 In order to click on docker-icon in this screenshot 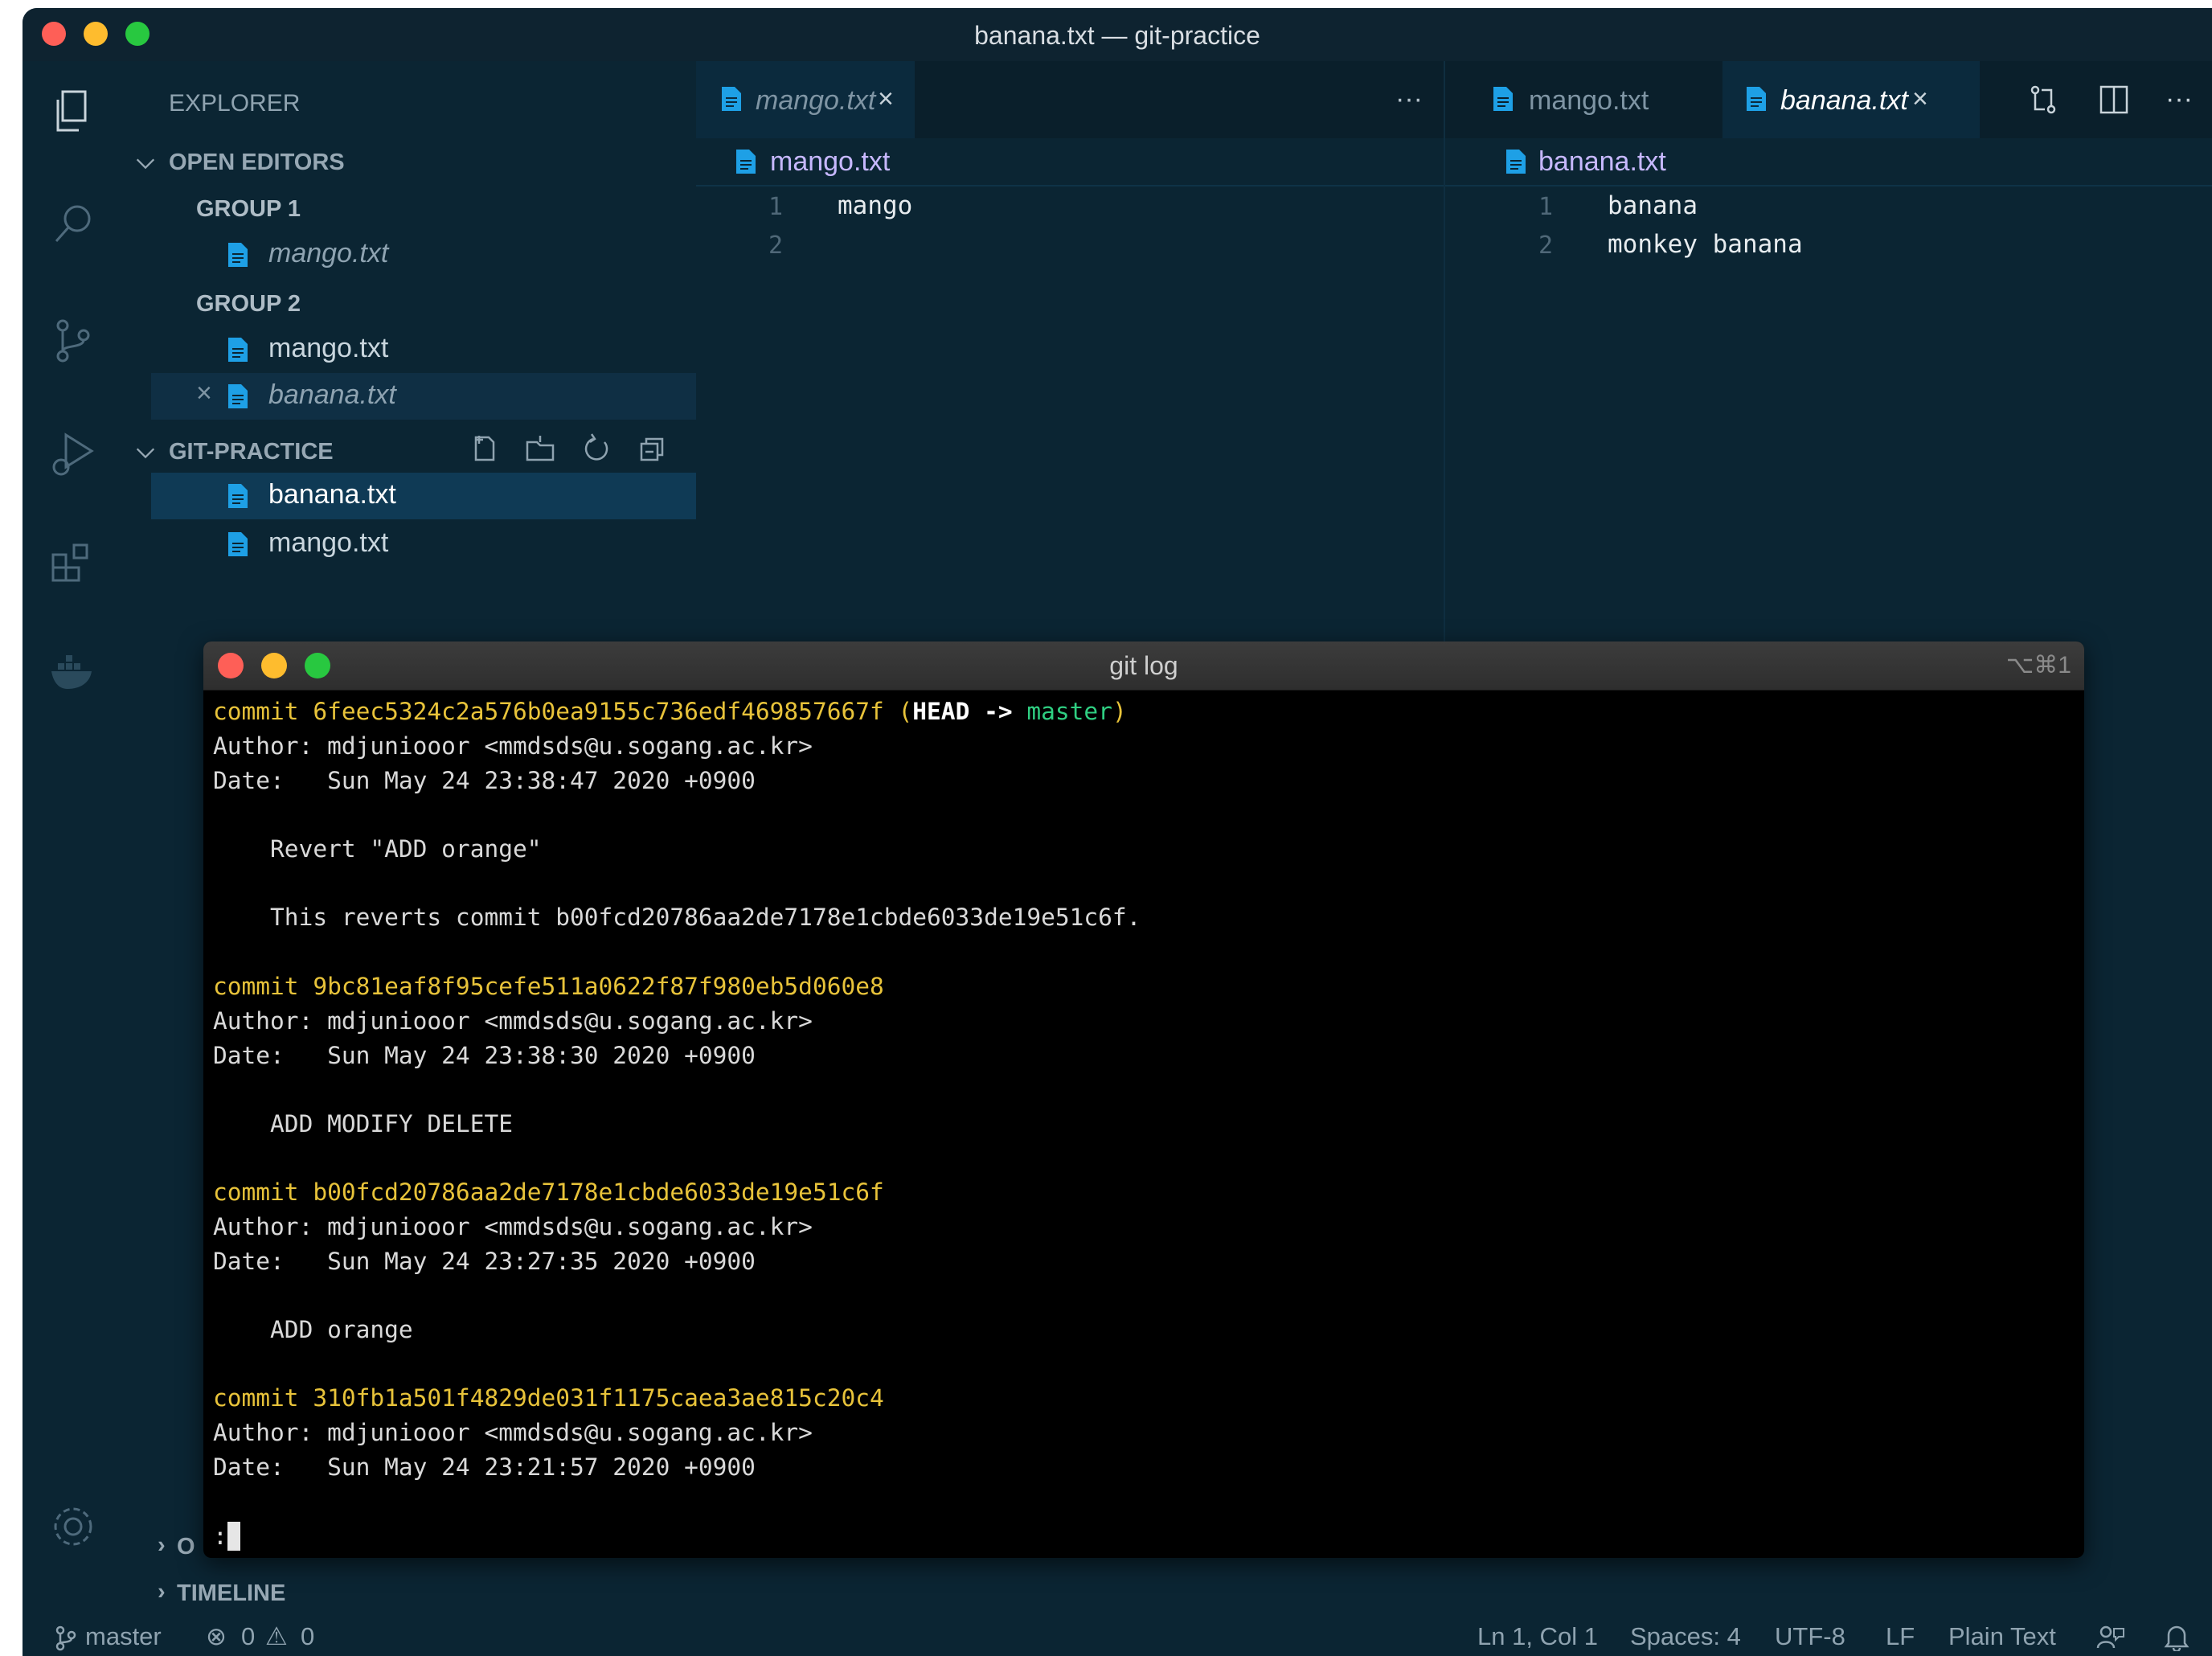, I will do `click(73, 670)`.